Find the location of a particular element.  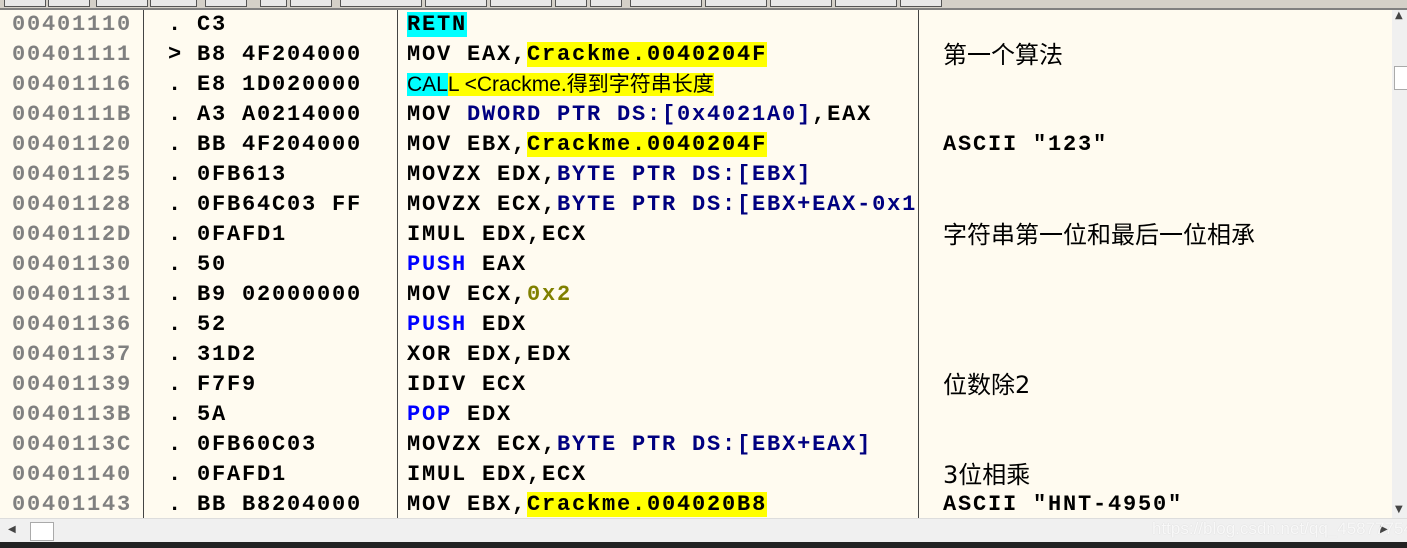

address: 00401136 is located at coordinates (72, 324).